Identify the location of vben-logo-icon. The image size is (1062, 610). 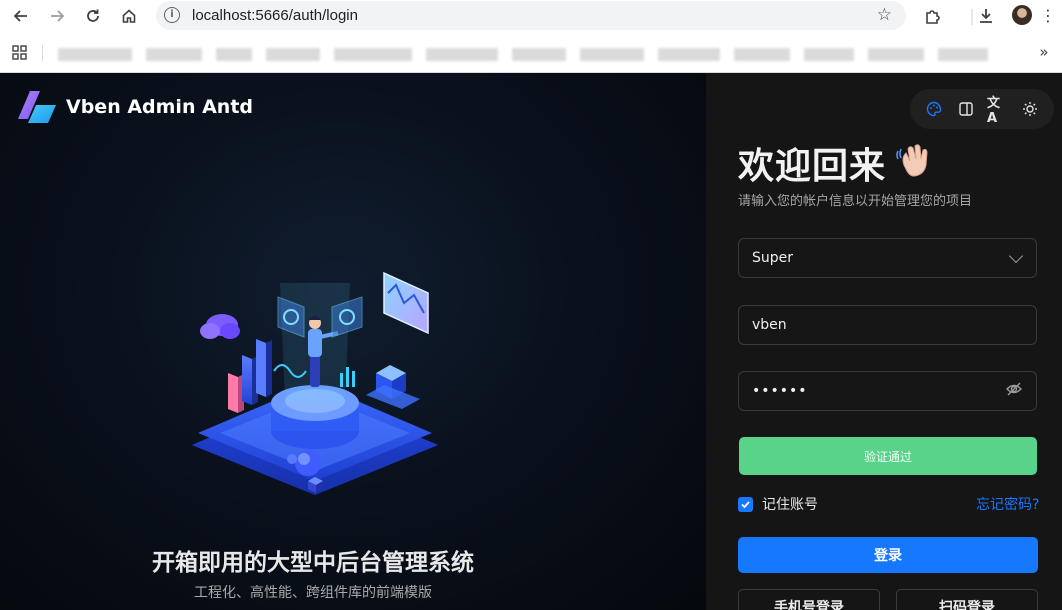
(37, 107).